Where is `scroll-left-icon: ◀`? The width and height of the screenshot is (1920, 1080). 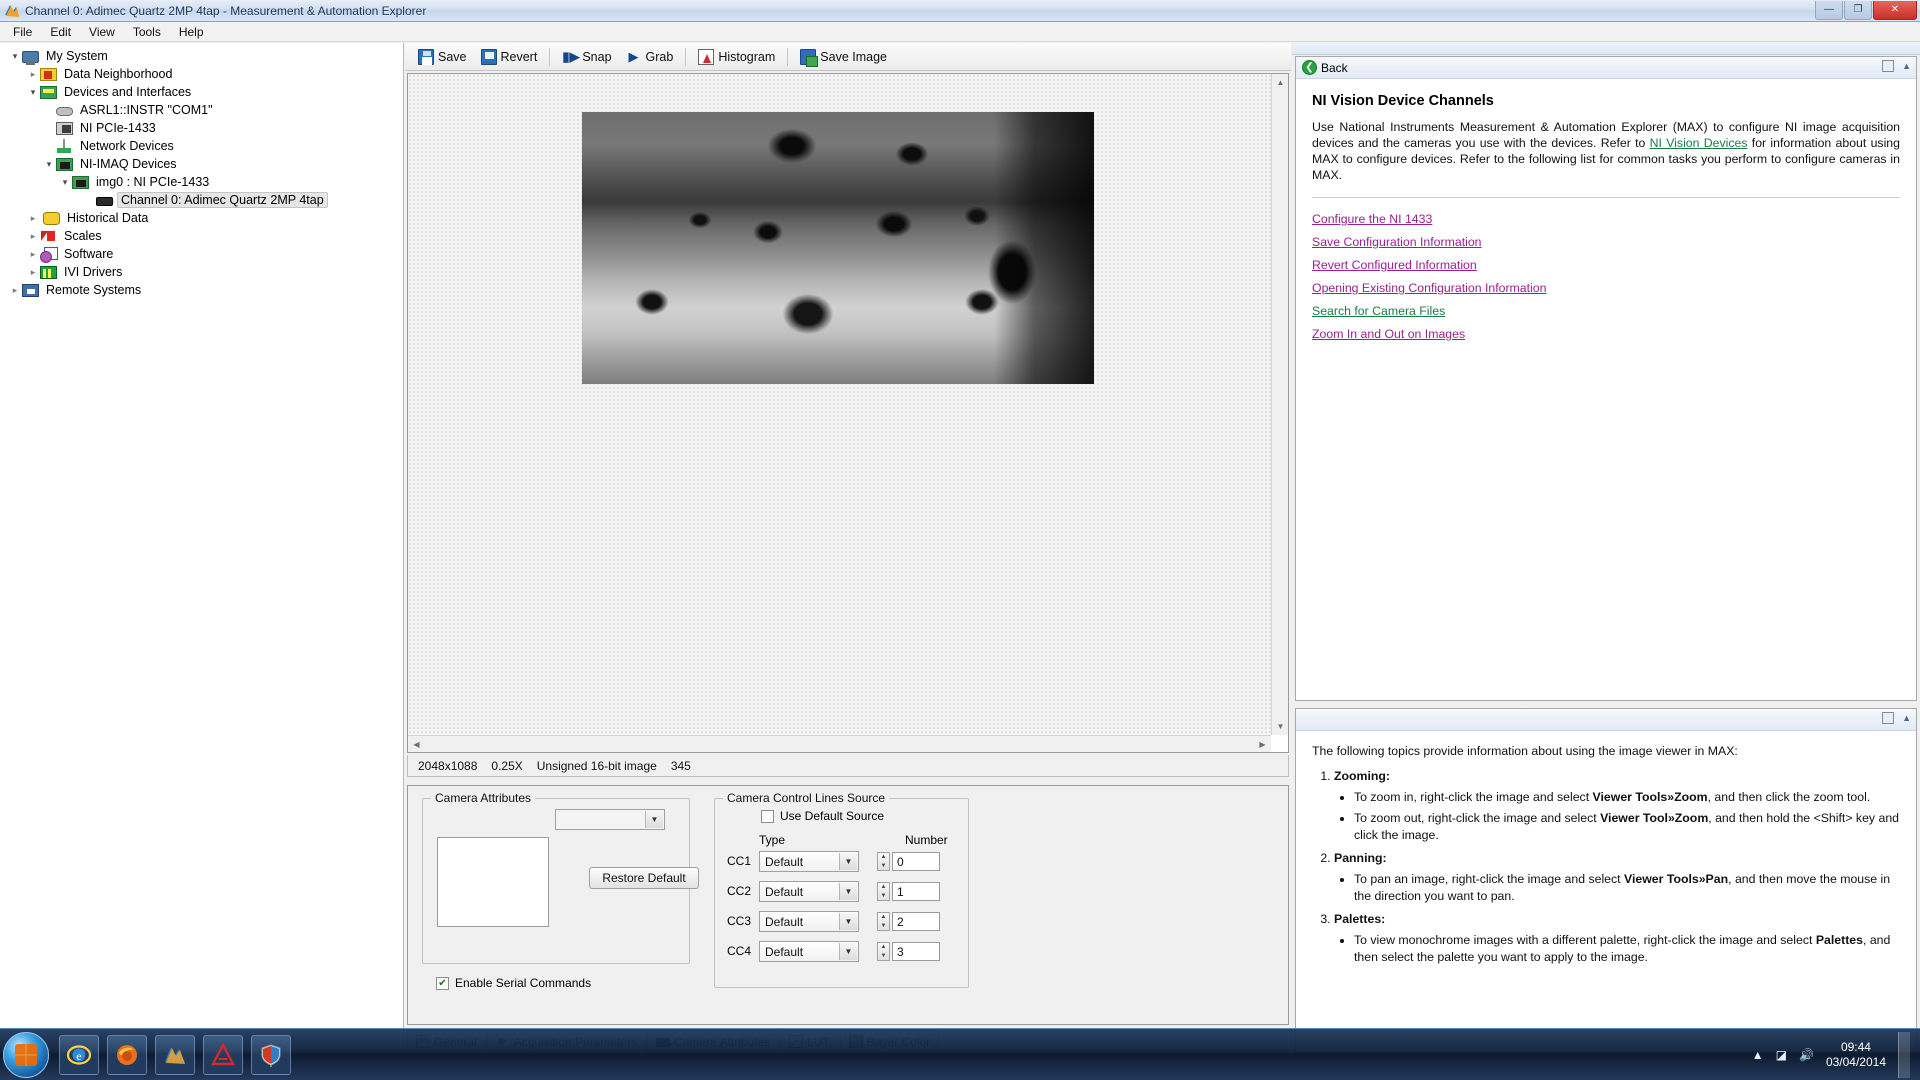 scroll-left-icon: ◀ is located at coordinates (416, 744).